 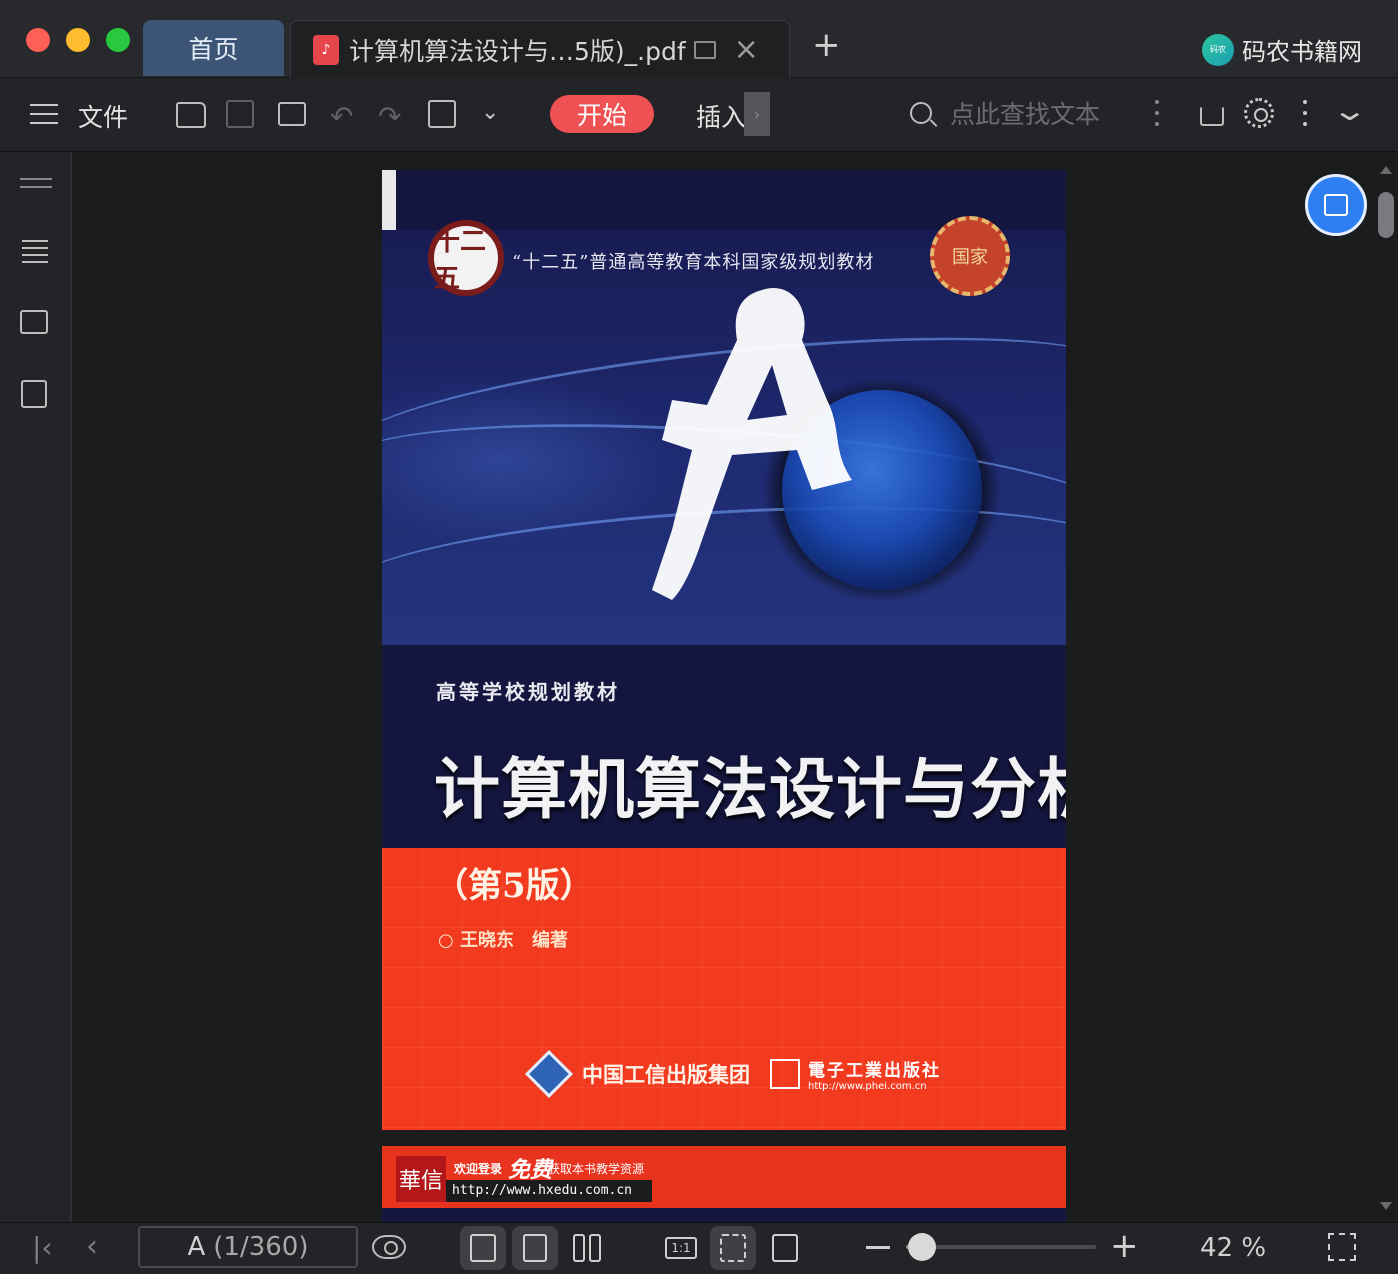 I want to click on brand-logo-icon: 码农, so click(x=1218, y=49).